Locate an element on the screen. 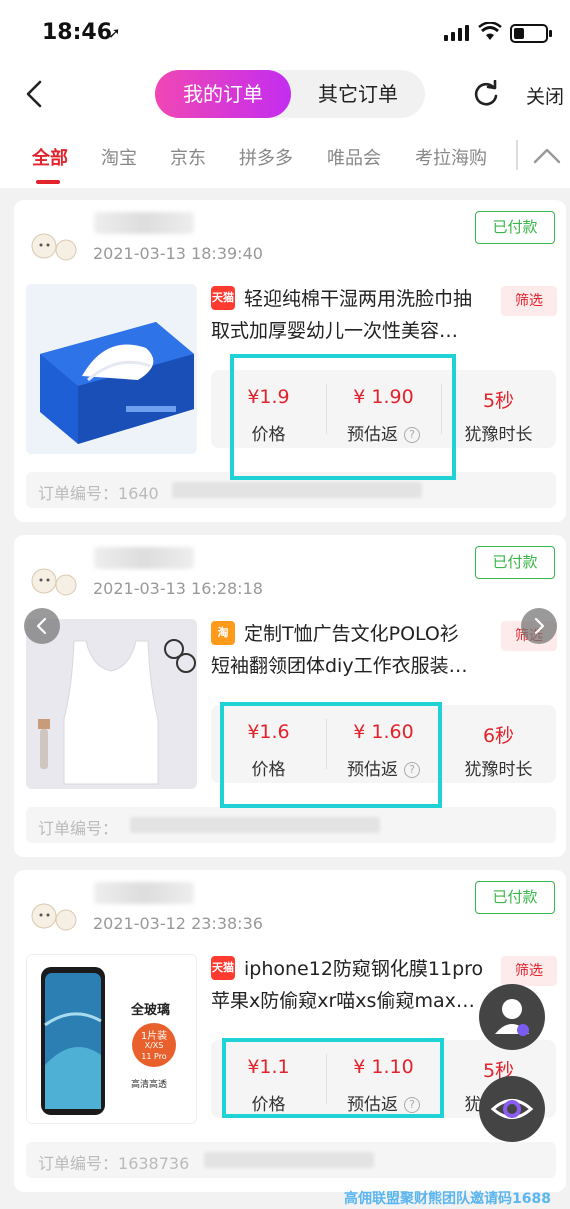 Image resolution: width=570 pixels, height=1209 pixels. active-tab-indicator is located at coordinates (48, 182).